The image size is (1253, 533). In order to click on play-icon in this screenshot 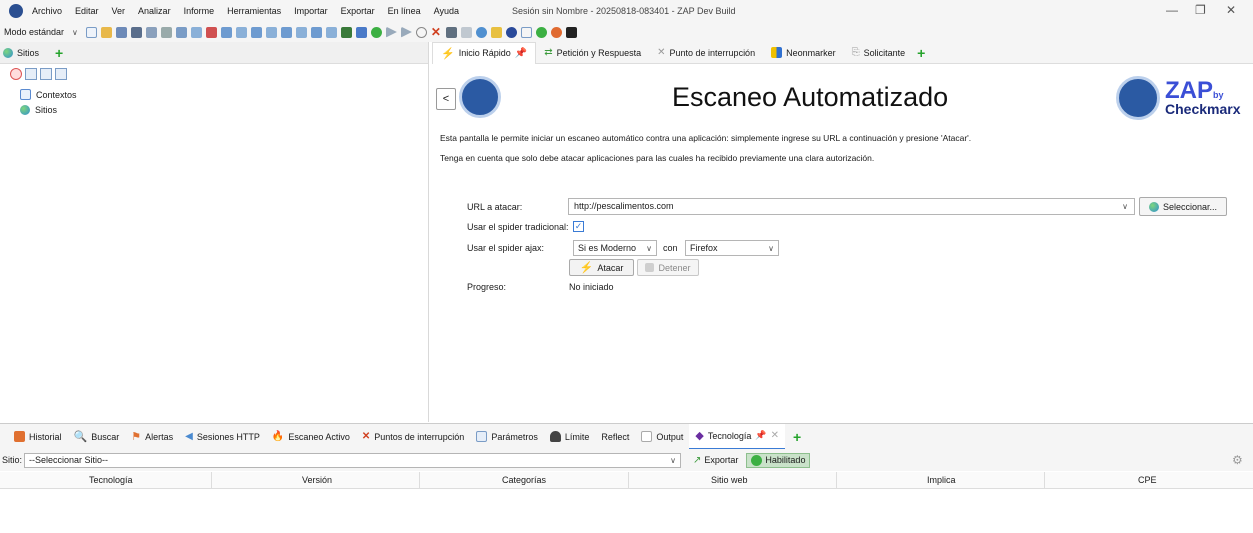, I will do `click(391, 32)`.